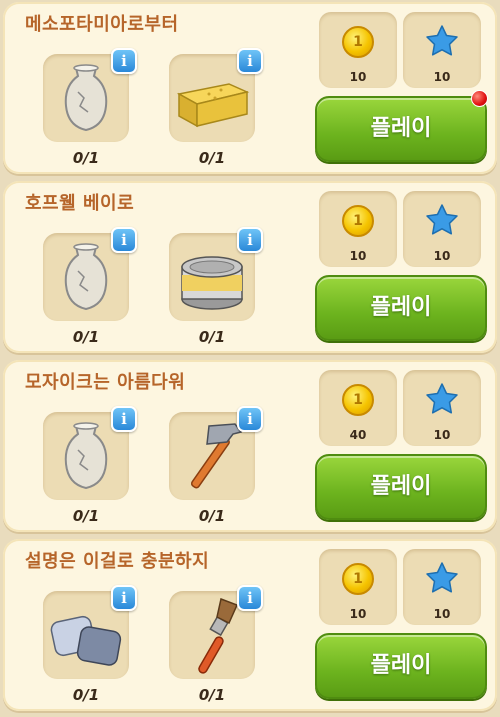  What do you see at coordinates (80, 203) in the screenshot?
I see `level-title: 호프웰 베이로` at bounding box center [80, 203].